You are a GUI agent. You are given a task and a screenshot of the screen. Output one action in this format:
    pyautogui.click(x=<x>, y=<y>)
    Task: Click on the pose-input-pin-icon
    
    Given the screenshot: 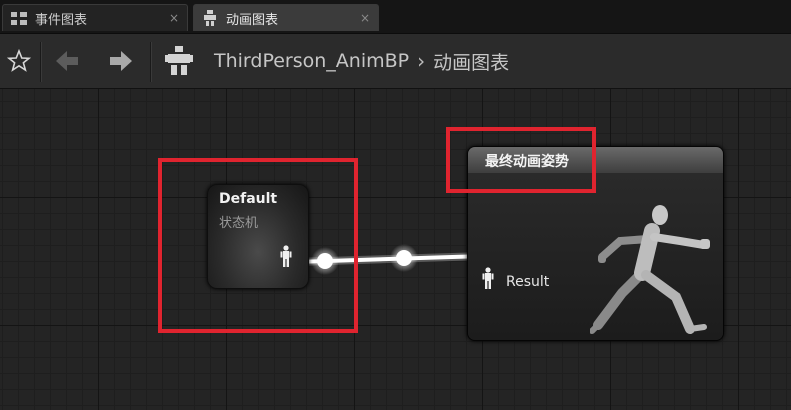 What is the action you would take?
    pyautogui.click(x=488, y=280)
    